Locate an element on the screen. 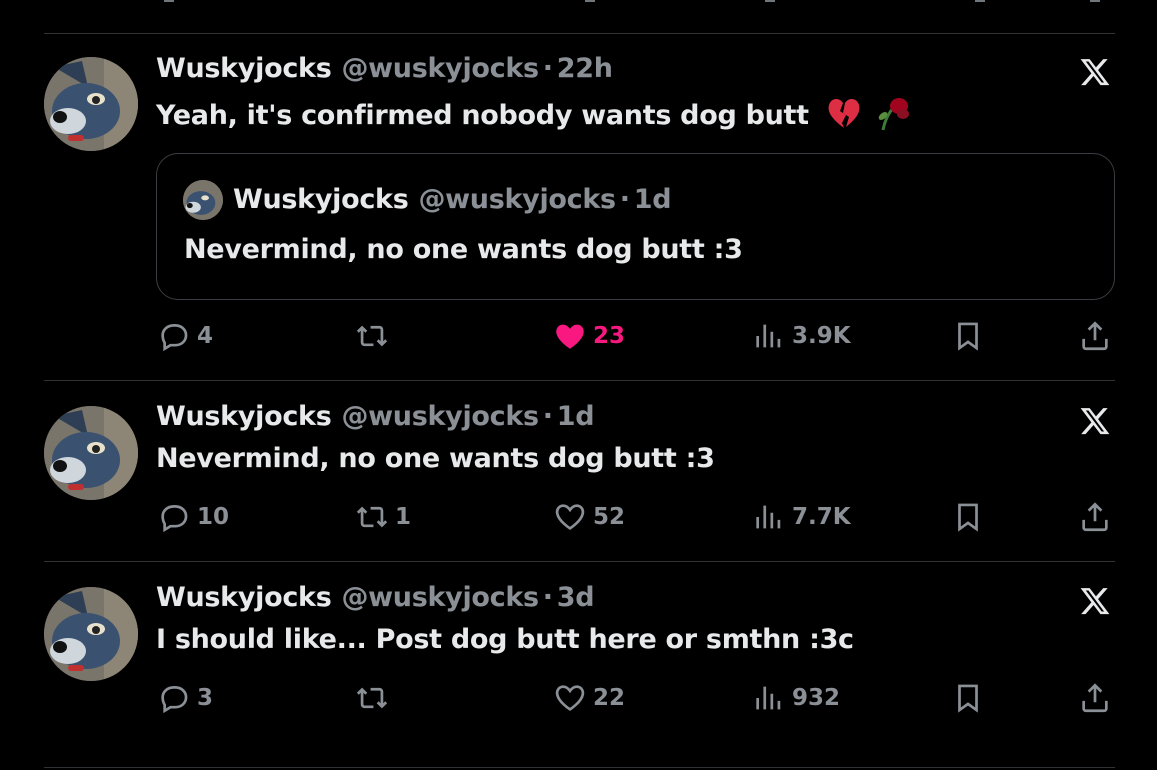  like-count: 22 is located at coordinates (609, 698).